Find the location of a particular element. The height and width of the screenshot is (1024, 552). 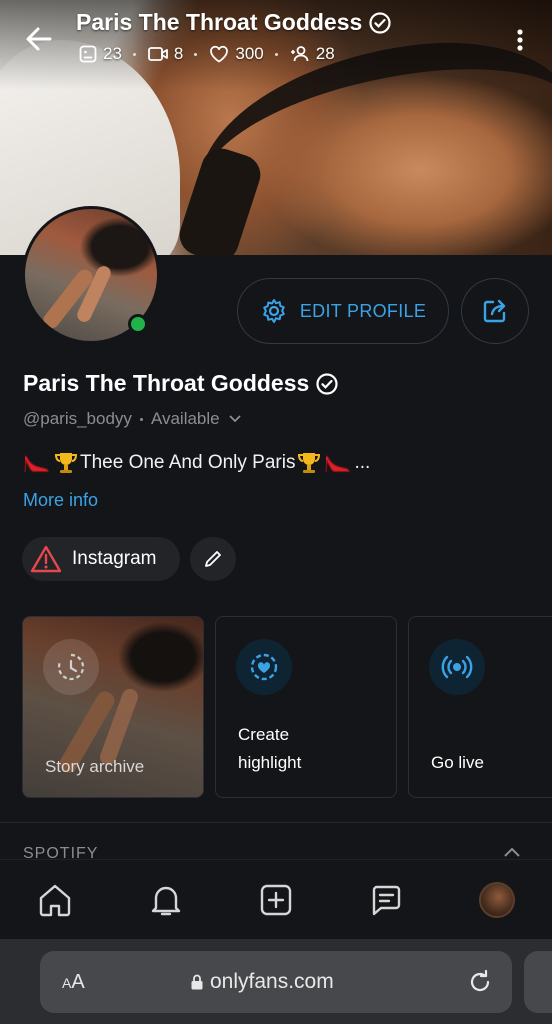

url-display: onlyfans.com is located at coordinates (262, 982).